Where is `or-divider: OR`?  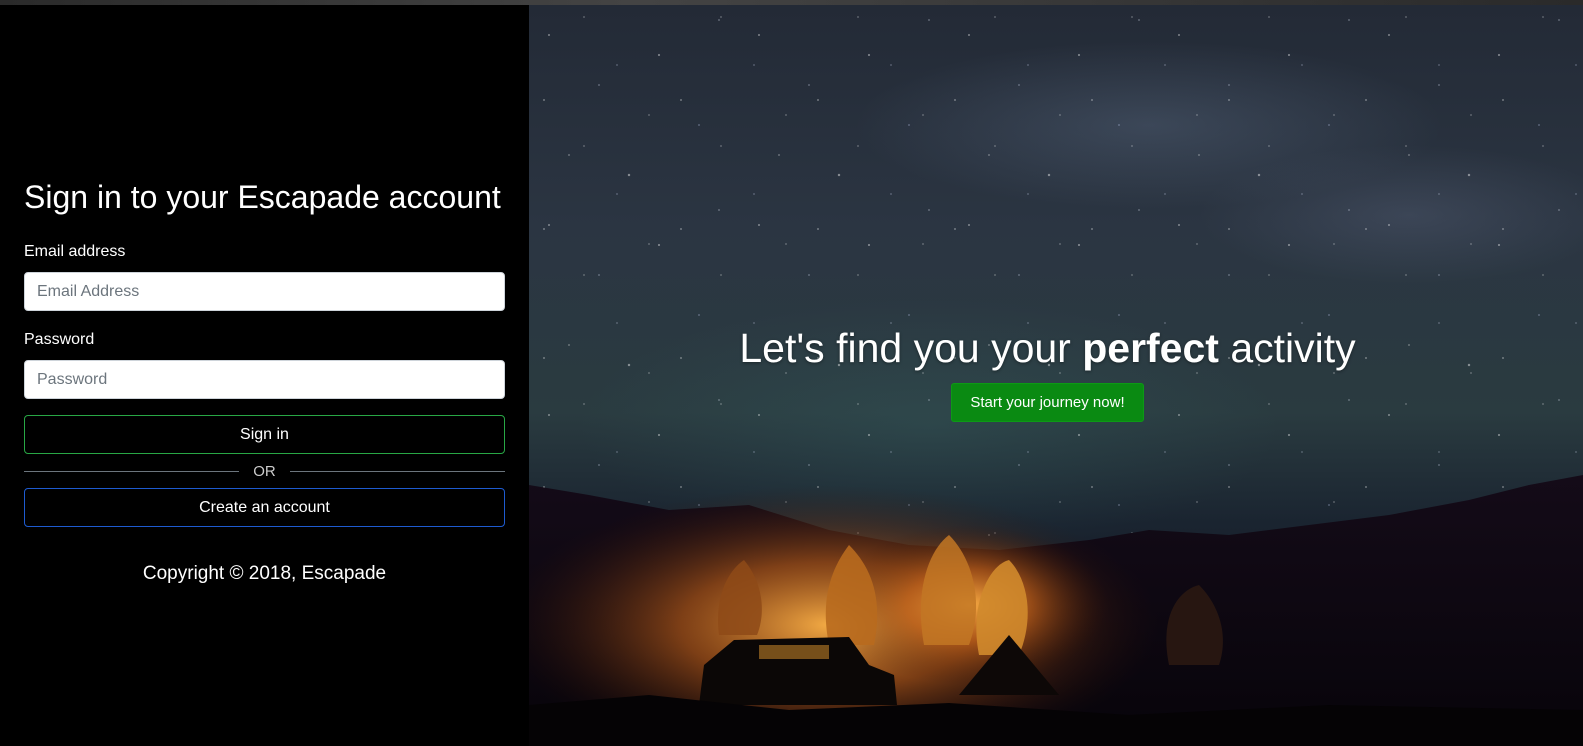
or-divider: OR is located at coordinates (264, 471).